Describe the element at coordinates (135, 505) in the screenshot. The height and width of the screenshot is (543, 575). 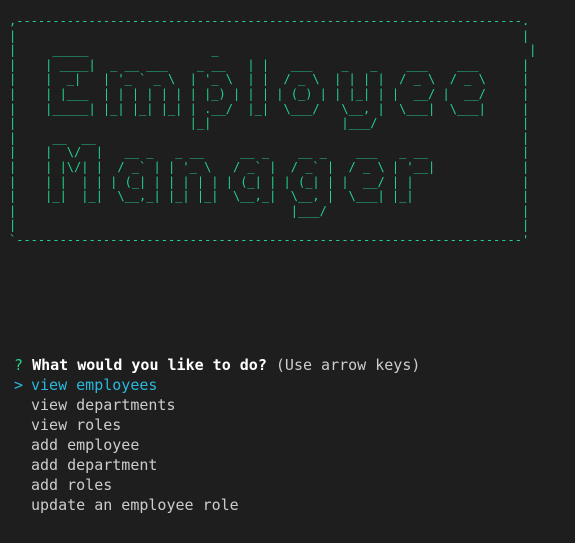
I see `menu-choice-label: update an employee role` at that location.